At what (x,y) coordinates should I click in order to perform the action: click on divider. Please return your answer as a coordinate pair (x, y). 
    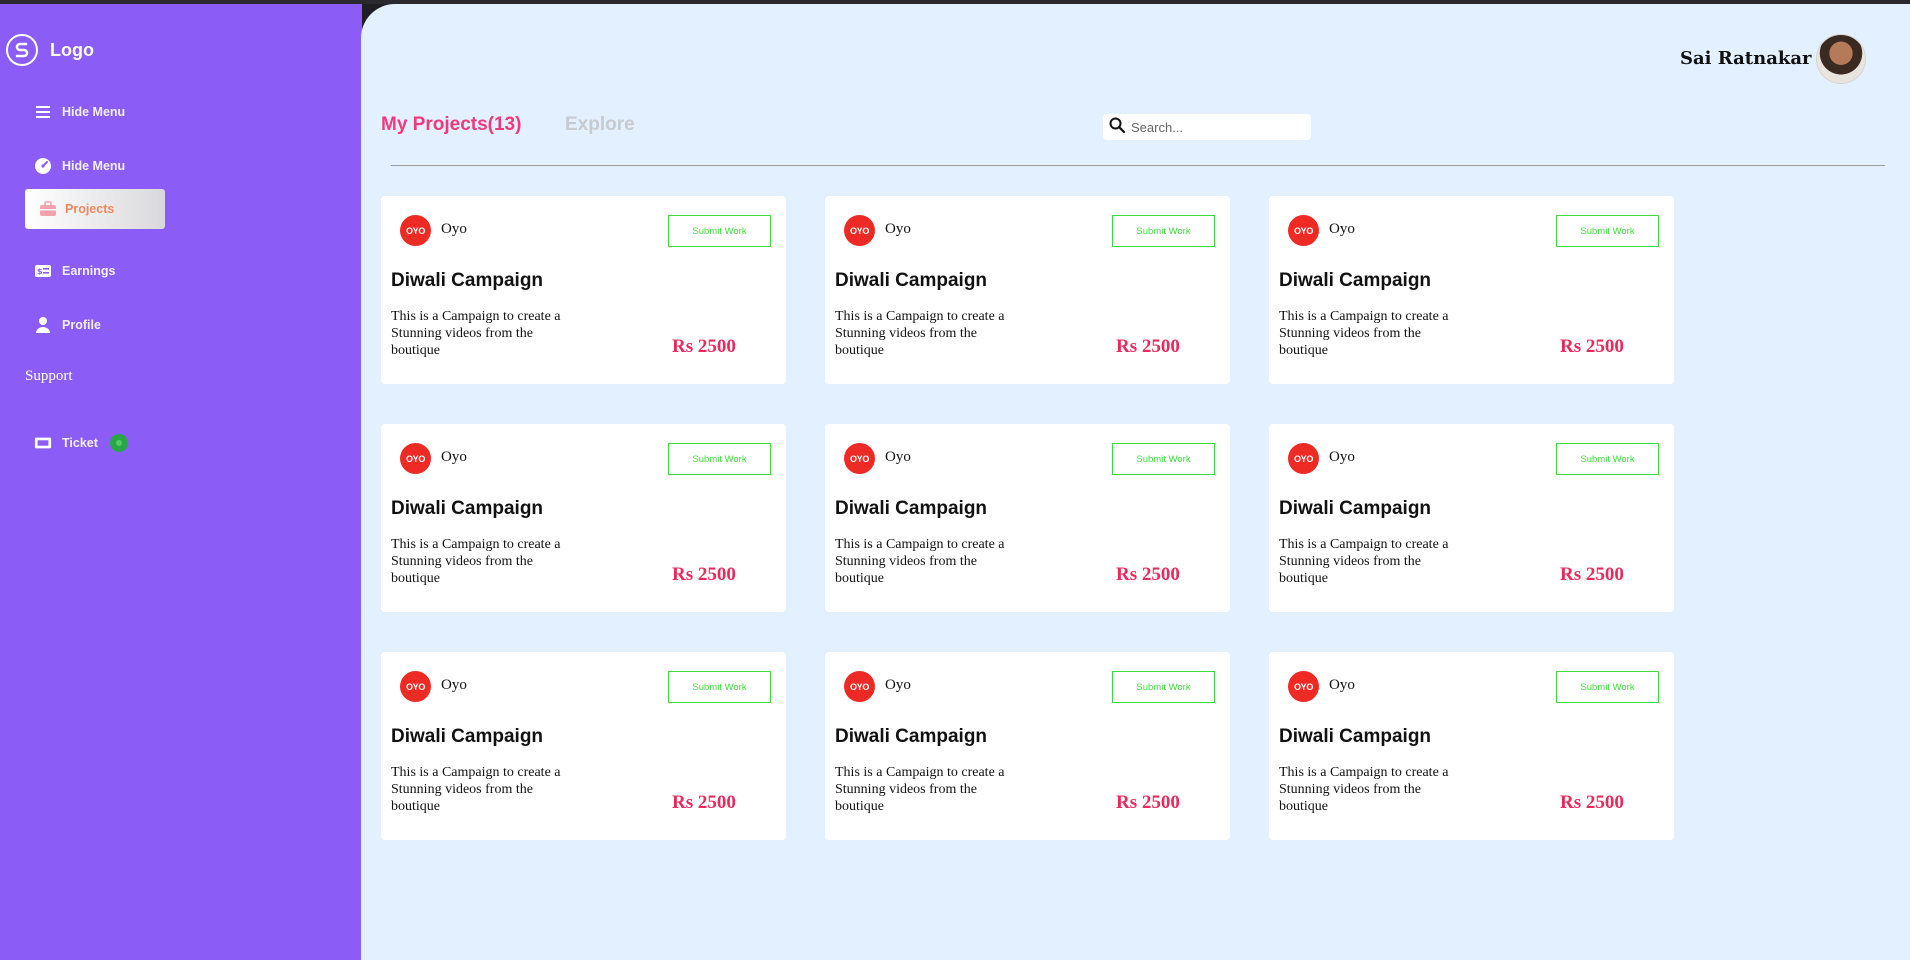
    Looking at the image, I should click on (1138, 165).